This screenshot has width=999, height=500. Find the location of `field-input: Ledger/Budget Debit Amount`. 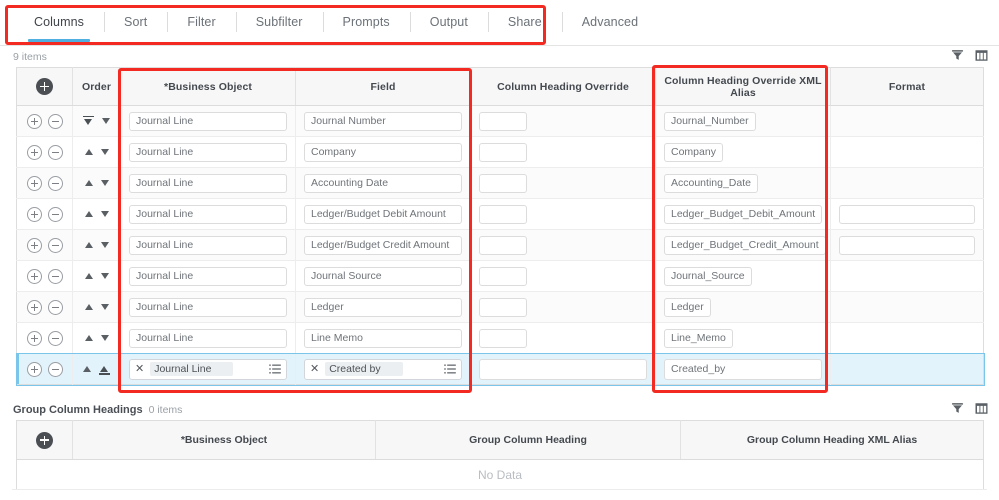

field-input: Ledger/Budget Debit Amount is located at coordinates (383, 214).